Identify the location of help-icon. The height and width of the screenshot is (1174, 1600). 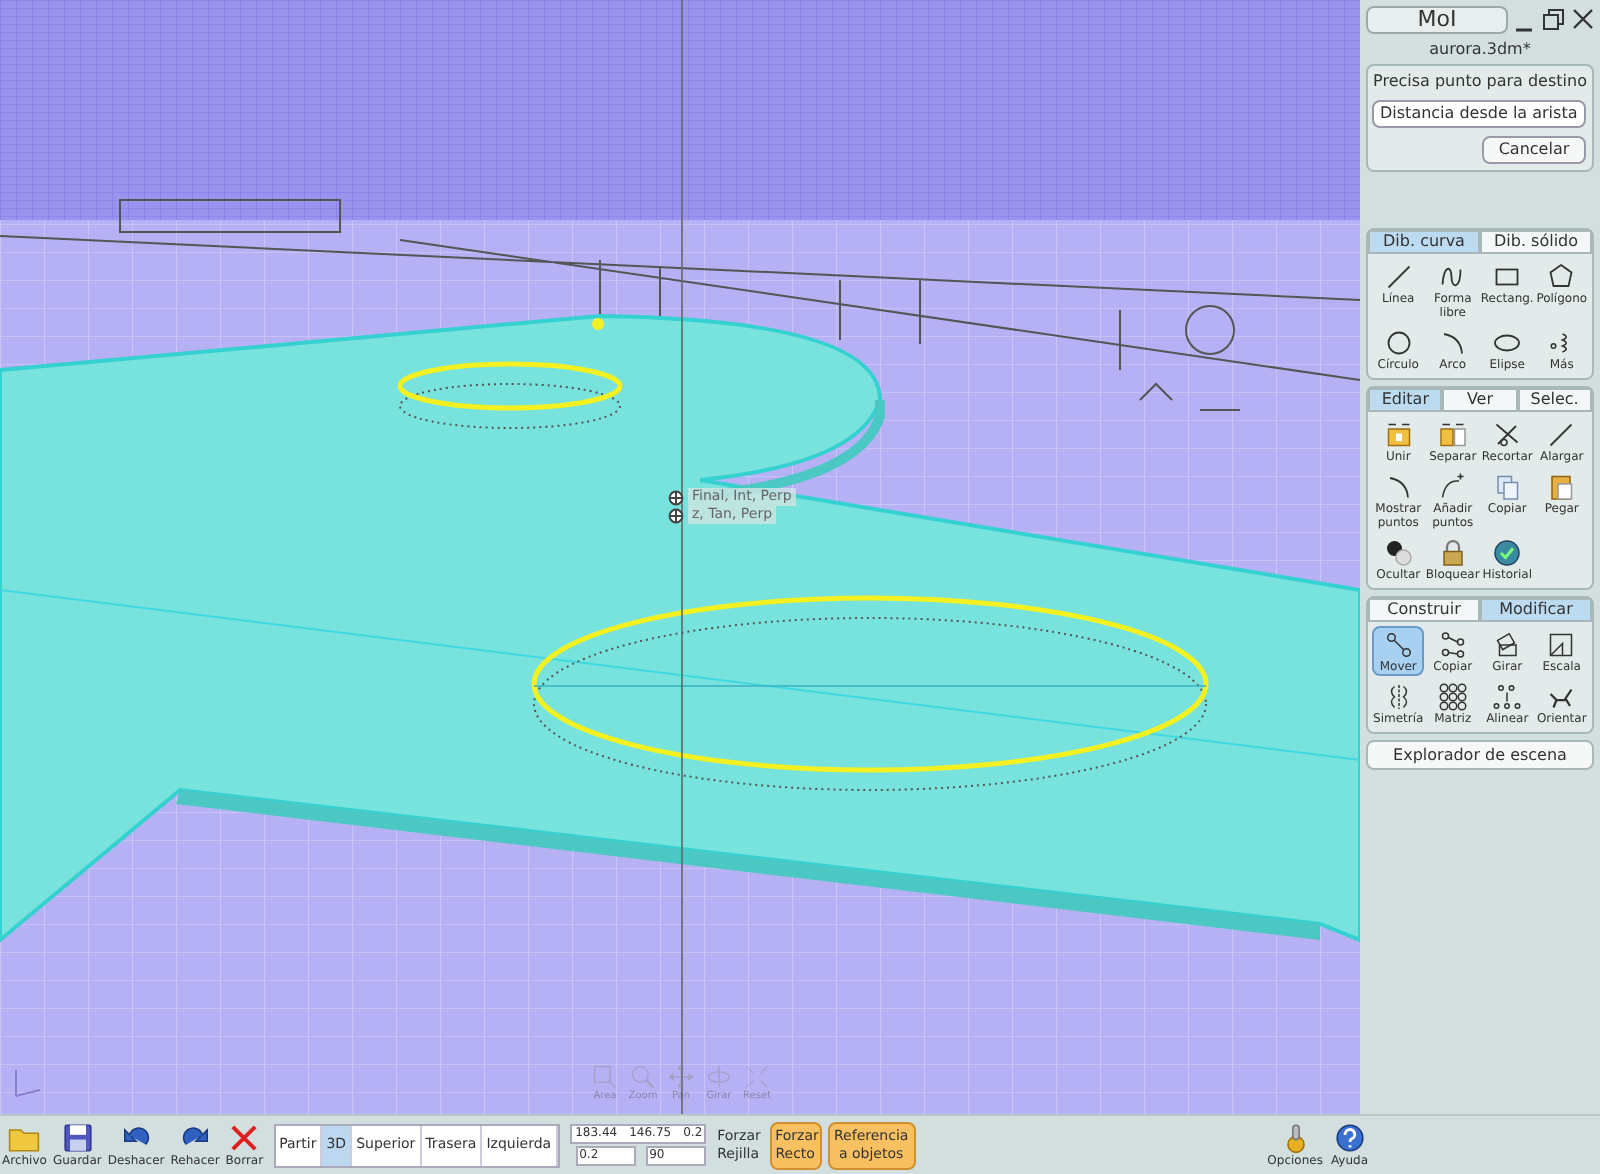
(1349, 1138).